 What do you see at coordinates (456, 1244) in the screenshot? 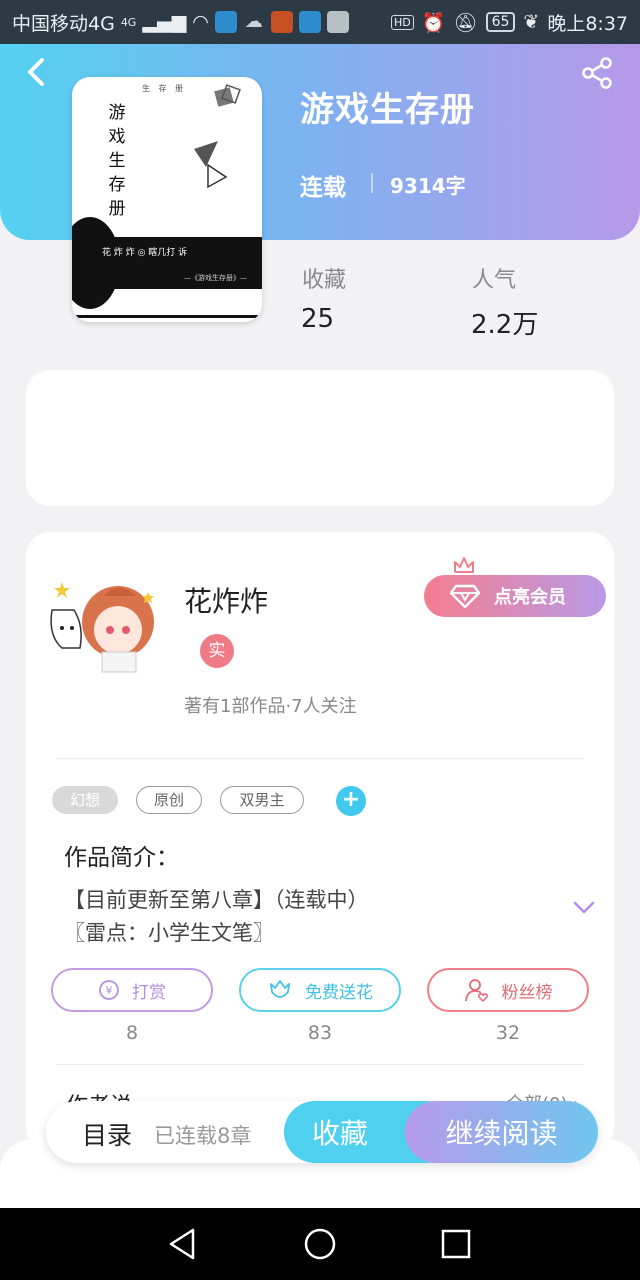
I see `nav-recents-icon` at bounding box center [456, 1244].